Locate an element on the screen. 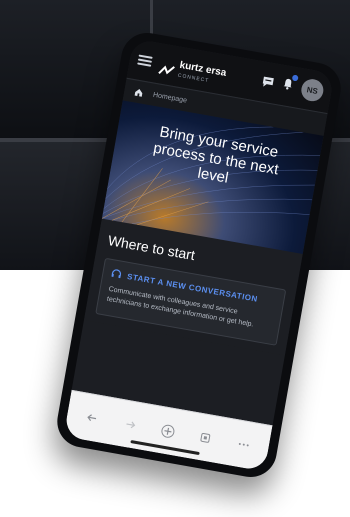  arrow-left-icon is located at coordinates (92, 418).